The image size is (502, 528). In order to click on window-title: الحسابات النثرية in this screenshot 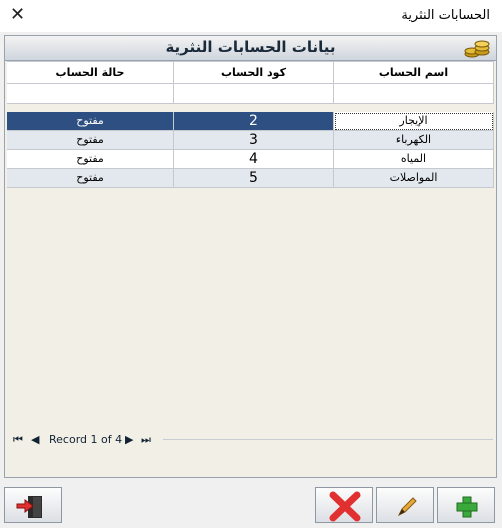, I will do `click(445, 15)`.